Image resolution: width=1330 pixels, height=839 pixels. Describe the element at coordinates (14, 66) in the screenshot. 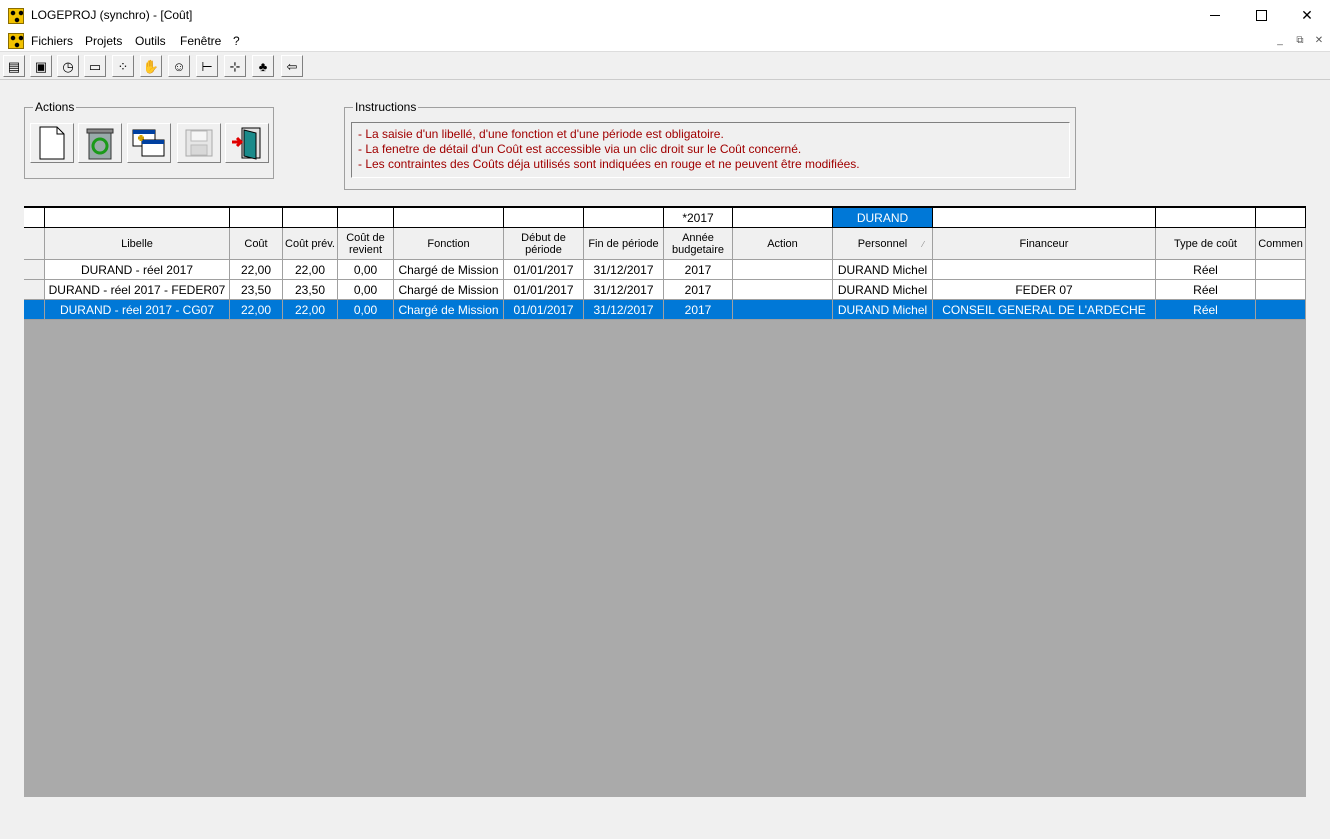

I see `grid-list-tool-button: ▤` at that location.